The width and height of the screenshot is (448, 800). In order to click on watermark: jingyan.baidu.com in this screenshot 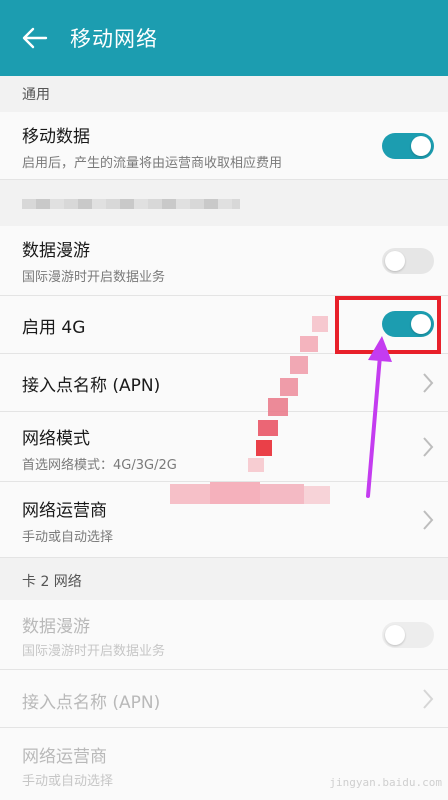, I will do `click(385, 782)`.